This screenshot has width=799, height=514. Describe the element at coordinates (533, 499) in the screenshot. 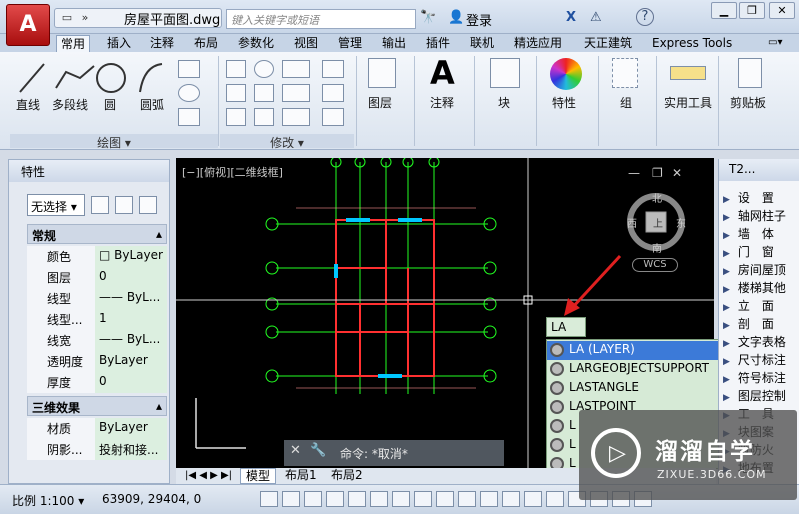

I see `annotation-monitor-icon` at that location.